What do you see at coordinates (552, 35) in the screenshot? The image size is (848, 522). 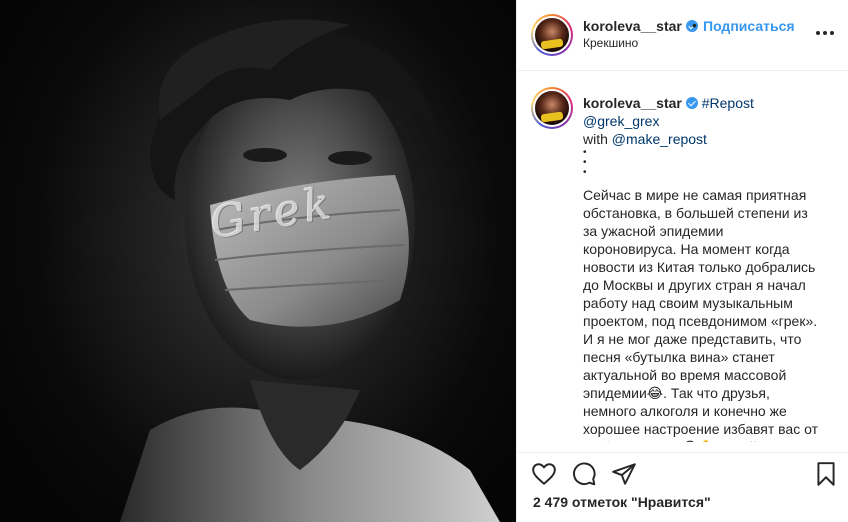 I see `author-avatar` at bounding box center [552, 35].